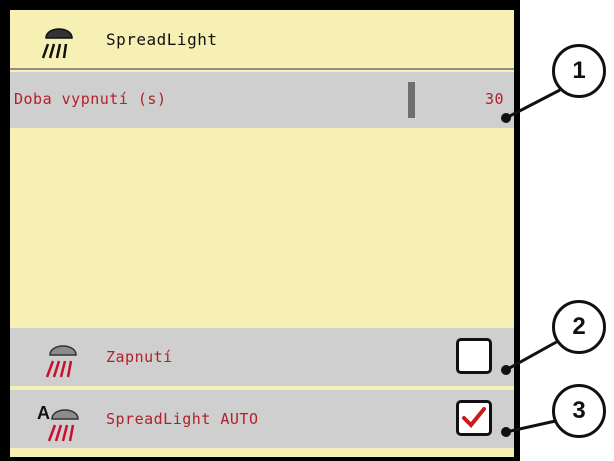 The height and width of the screenshot is (461, 614). I want to click on checkmark-icon, so click(474, 417).